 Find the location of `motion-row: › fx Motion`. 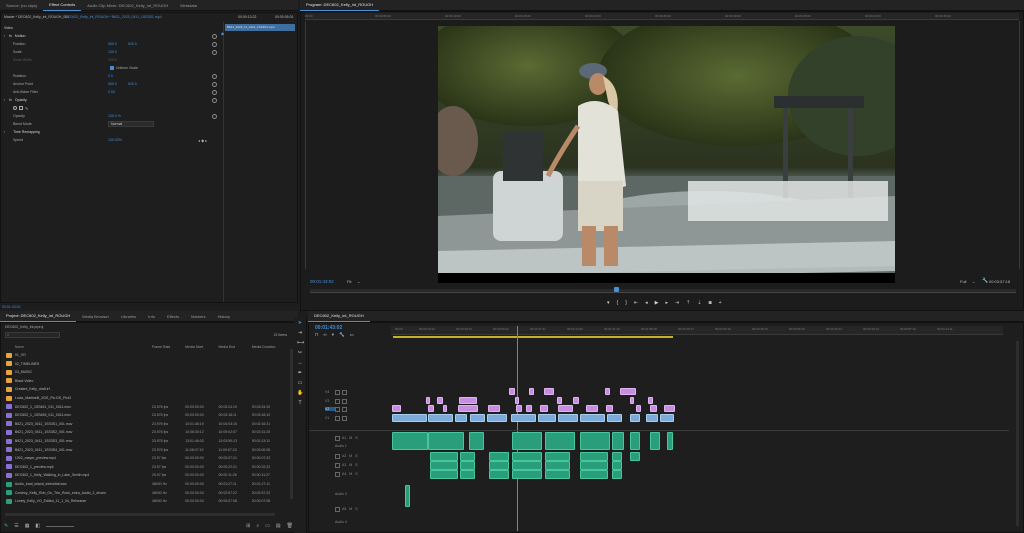

motion-row: › fx Motion is located at coordinates (149, 36).